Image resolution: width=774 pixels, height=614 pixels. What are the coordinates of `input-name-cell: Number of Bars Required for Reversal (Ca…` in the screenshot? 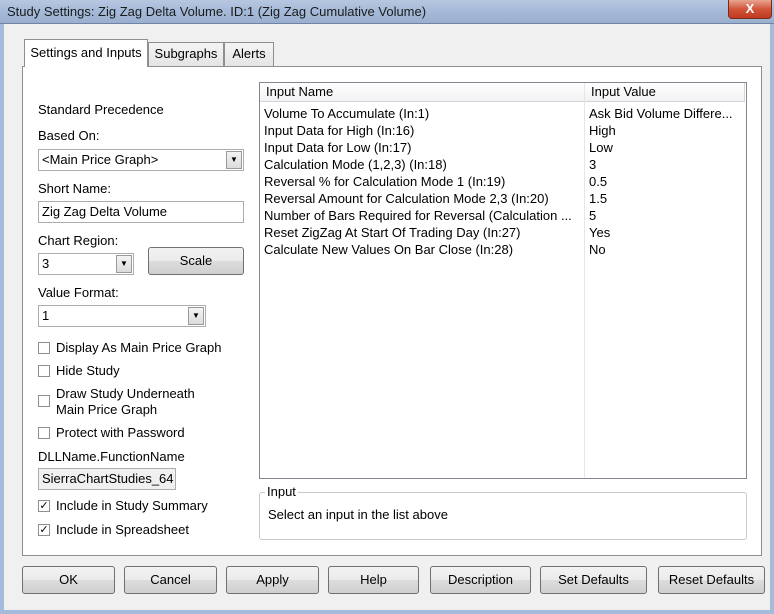 It's located at (423, 215).